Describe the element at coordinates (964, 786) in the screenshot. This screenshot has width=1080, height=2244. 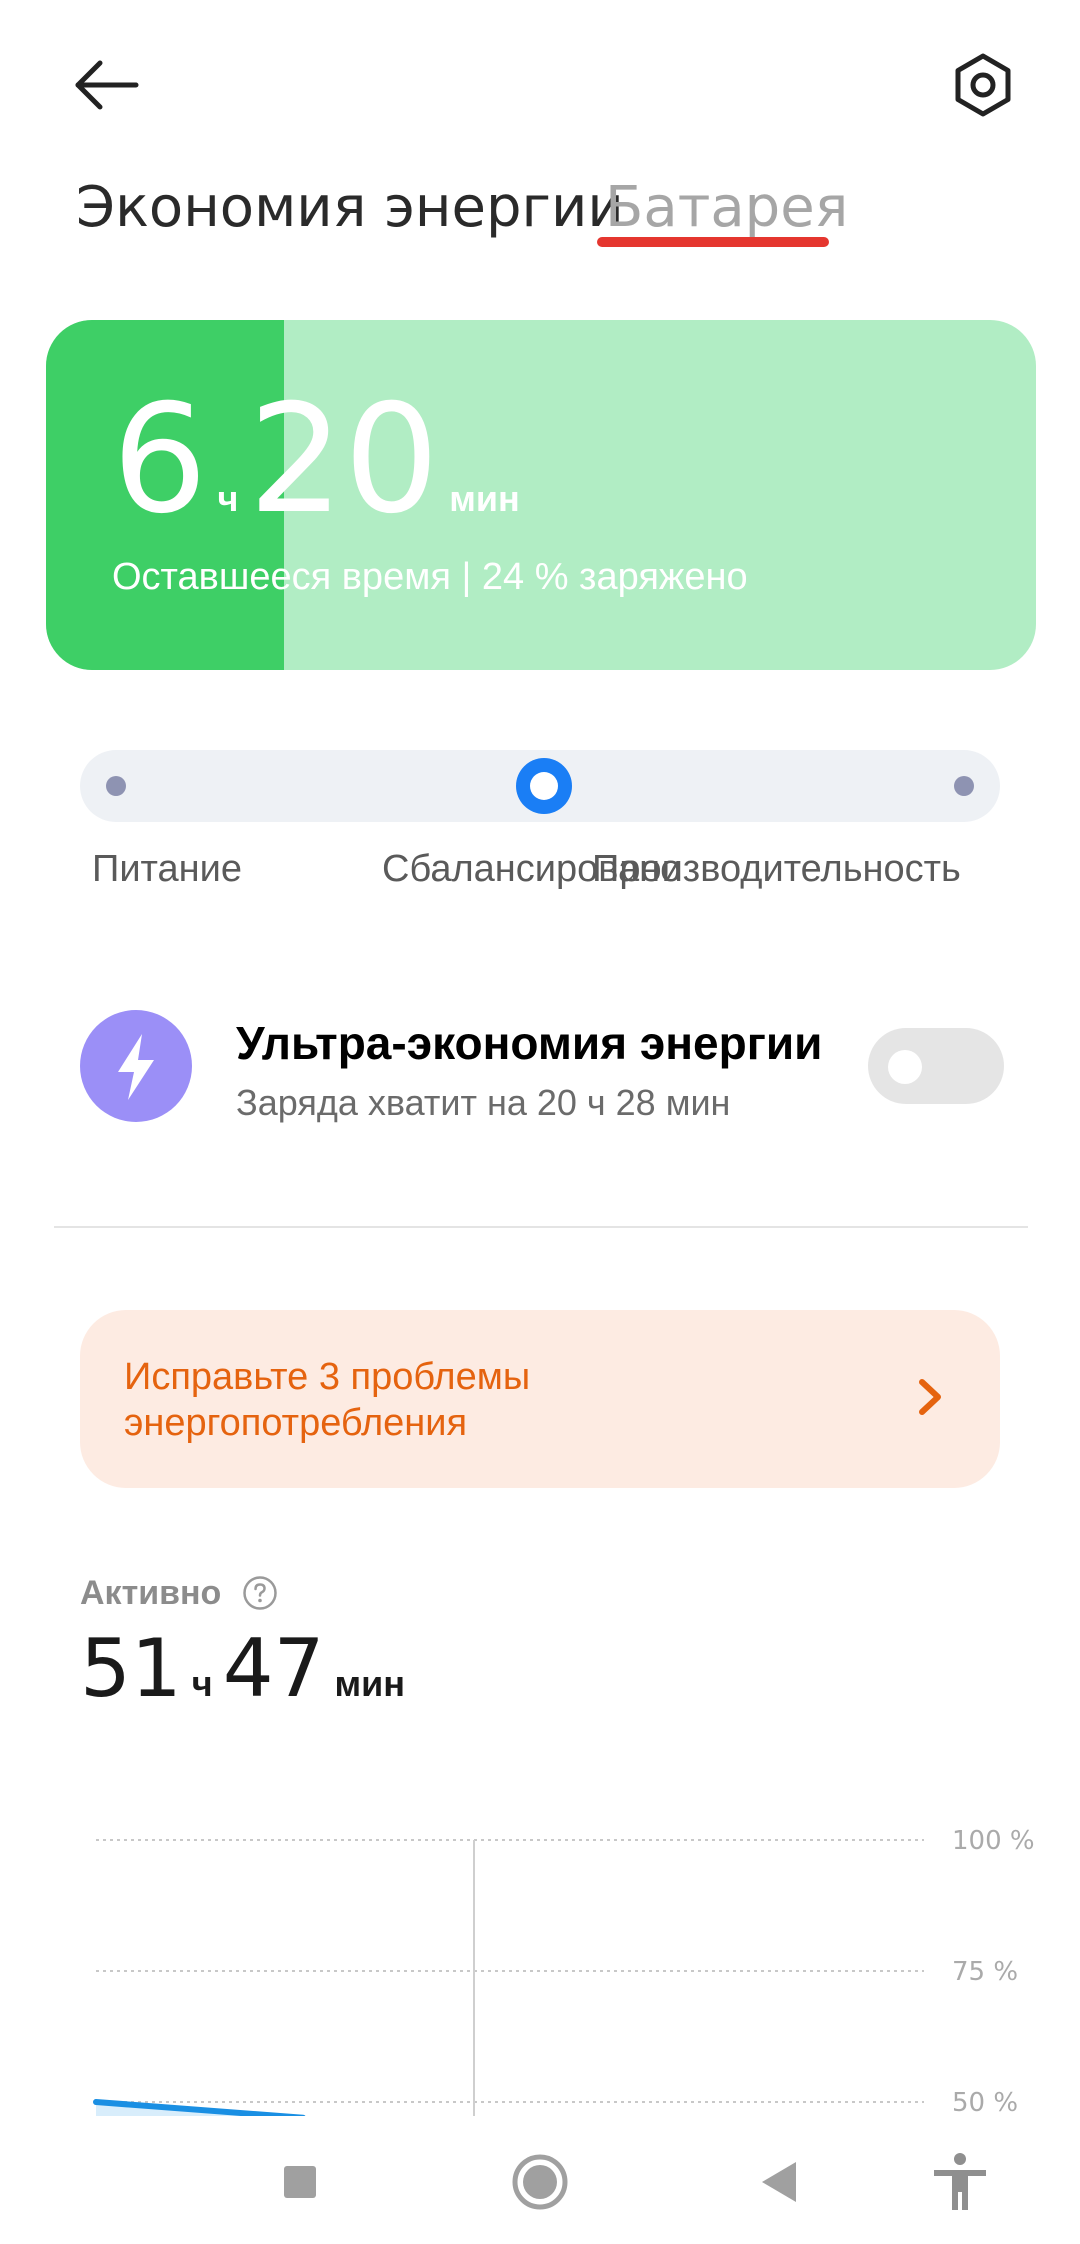
I see `mode-dot-performance` at that location.